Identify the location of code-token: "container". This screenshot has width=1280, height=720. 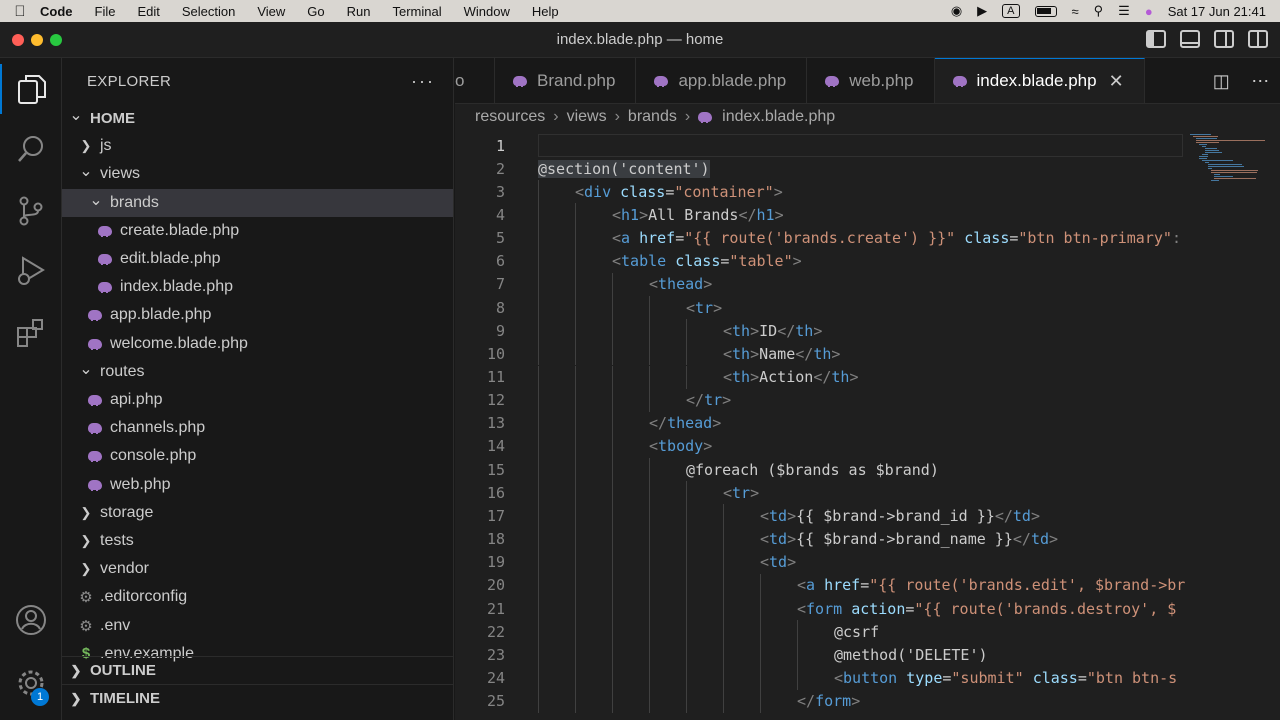
(724, 191).